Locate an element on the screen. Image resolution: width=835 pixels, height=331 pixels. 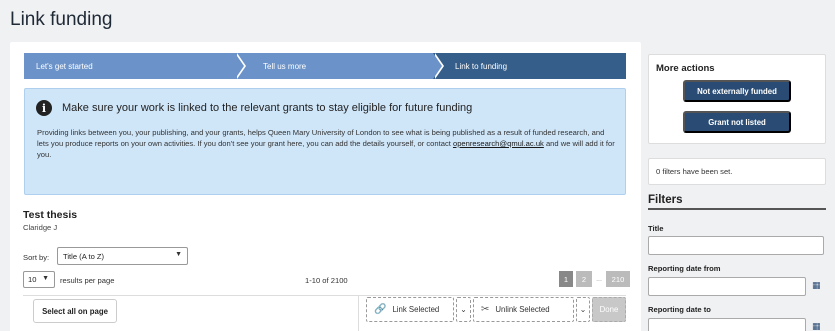
pagination: 1 2 ... 210 is located at coordinates (594, 279).